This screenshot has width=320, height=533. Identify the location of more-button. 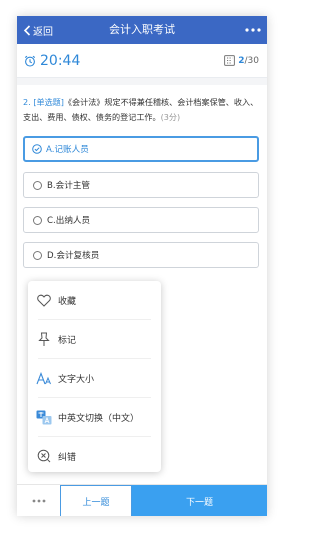
(253, 30).